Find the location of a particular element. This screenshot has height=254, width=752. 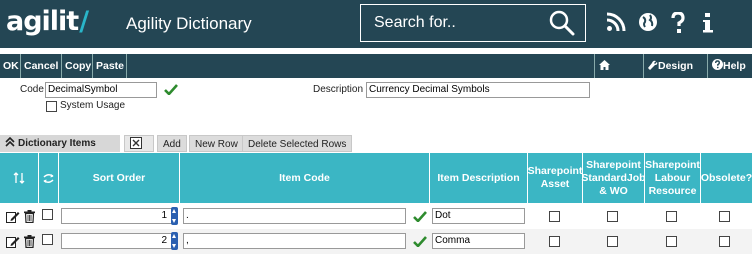

paste-button: Paste is located at coordinates (110, 66).